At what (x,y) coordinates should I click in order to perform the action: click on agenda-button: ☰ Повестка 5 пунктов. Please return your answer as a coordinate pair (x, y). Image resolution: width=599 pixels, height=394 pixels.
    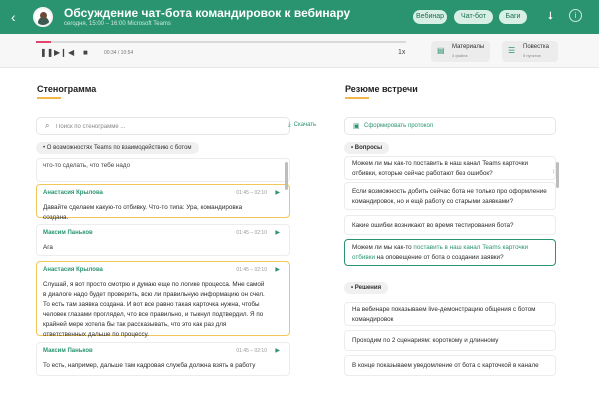
    Looking at the image, I should click on (530, 51).